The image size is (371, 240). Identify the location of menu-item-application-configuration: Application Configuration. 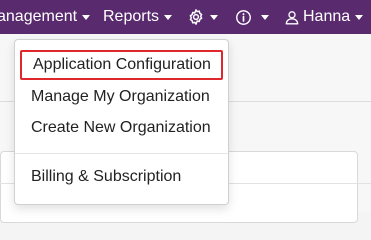
(121, 65).